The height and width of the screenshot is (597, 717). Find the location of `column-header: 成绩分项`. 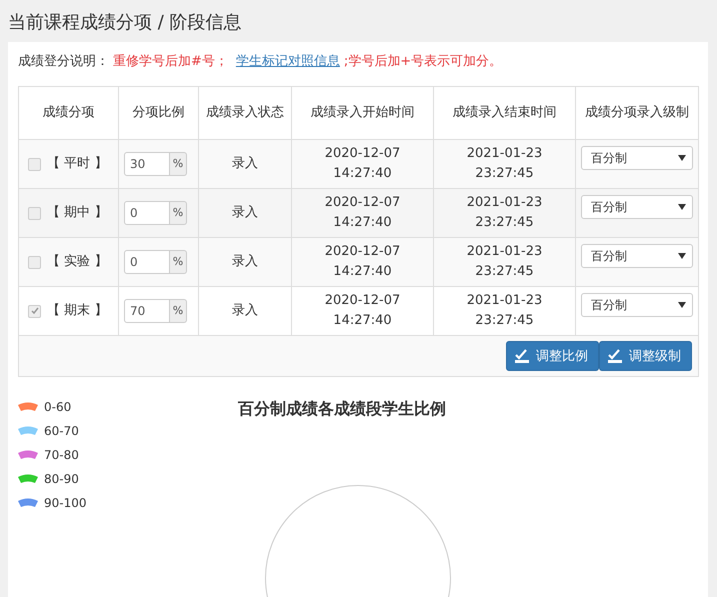

column-header: 成绩分项 is located at coordinates (68, 113).